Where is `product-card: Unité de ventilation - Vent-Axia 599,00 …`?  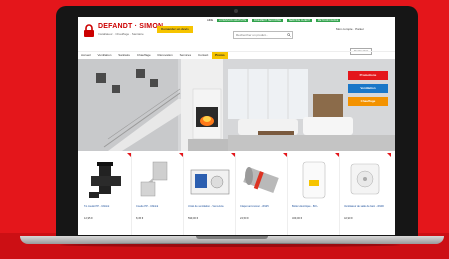 product-card: Unité de ventilation - Vent-Axia 599,00 … is located at coordinates (210, 194).